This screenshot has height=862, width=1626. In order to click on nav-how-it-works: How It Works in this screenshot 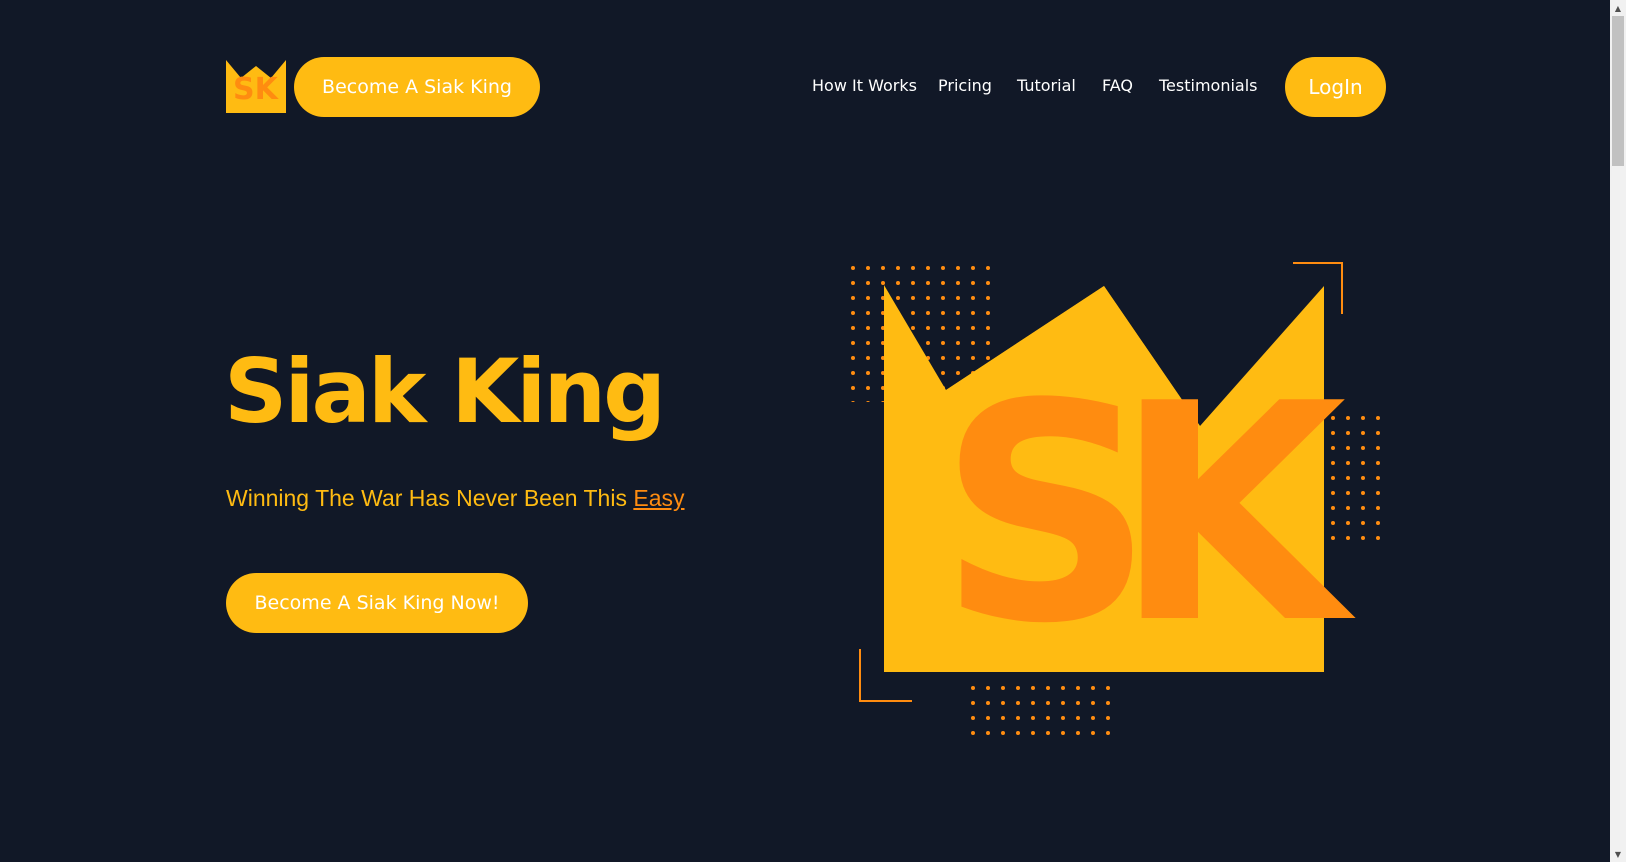, I will do `click(864, 85)`.